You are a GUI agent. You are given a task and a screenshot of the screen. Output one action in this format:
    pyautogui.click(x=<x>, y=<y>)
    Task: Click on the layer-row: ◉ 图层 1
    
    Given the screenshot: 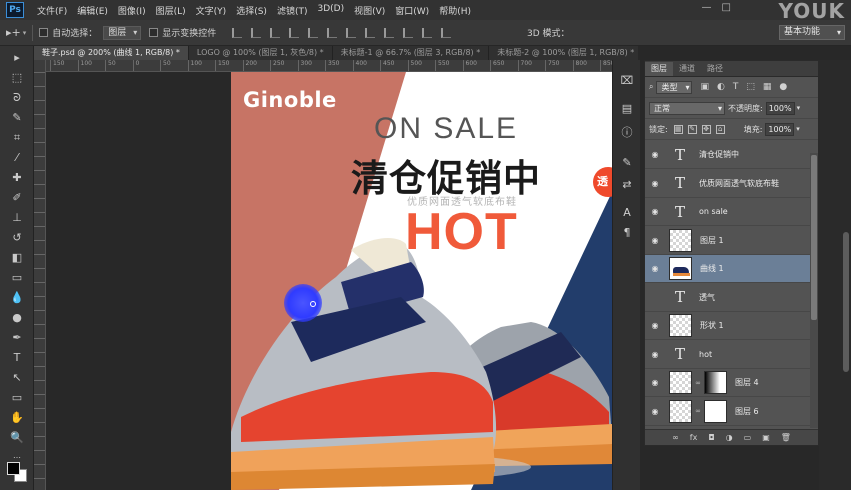 What is the action you would take?
    pyautogui.click(x=728, y=241)
    